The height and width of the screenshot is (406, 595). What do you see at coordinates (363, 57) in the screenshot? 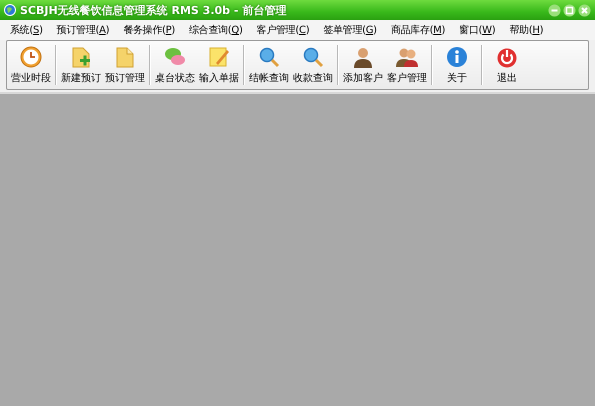
I see `person-icon` at bounding box center [363, 57].